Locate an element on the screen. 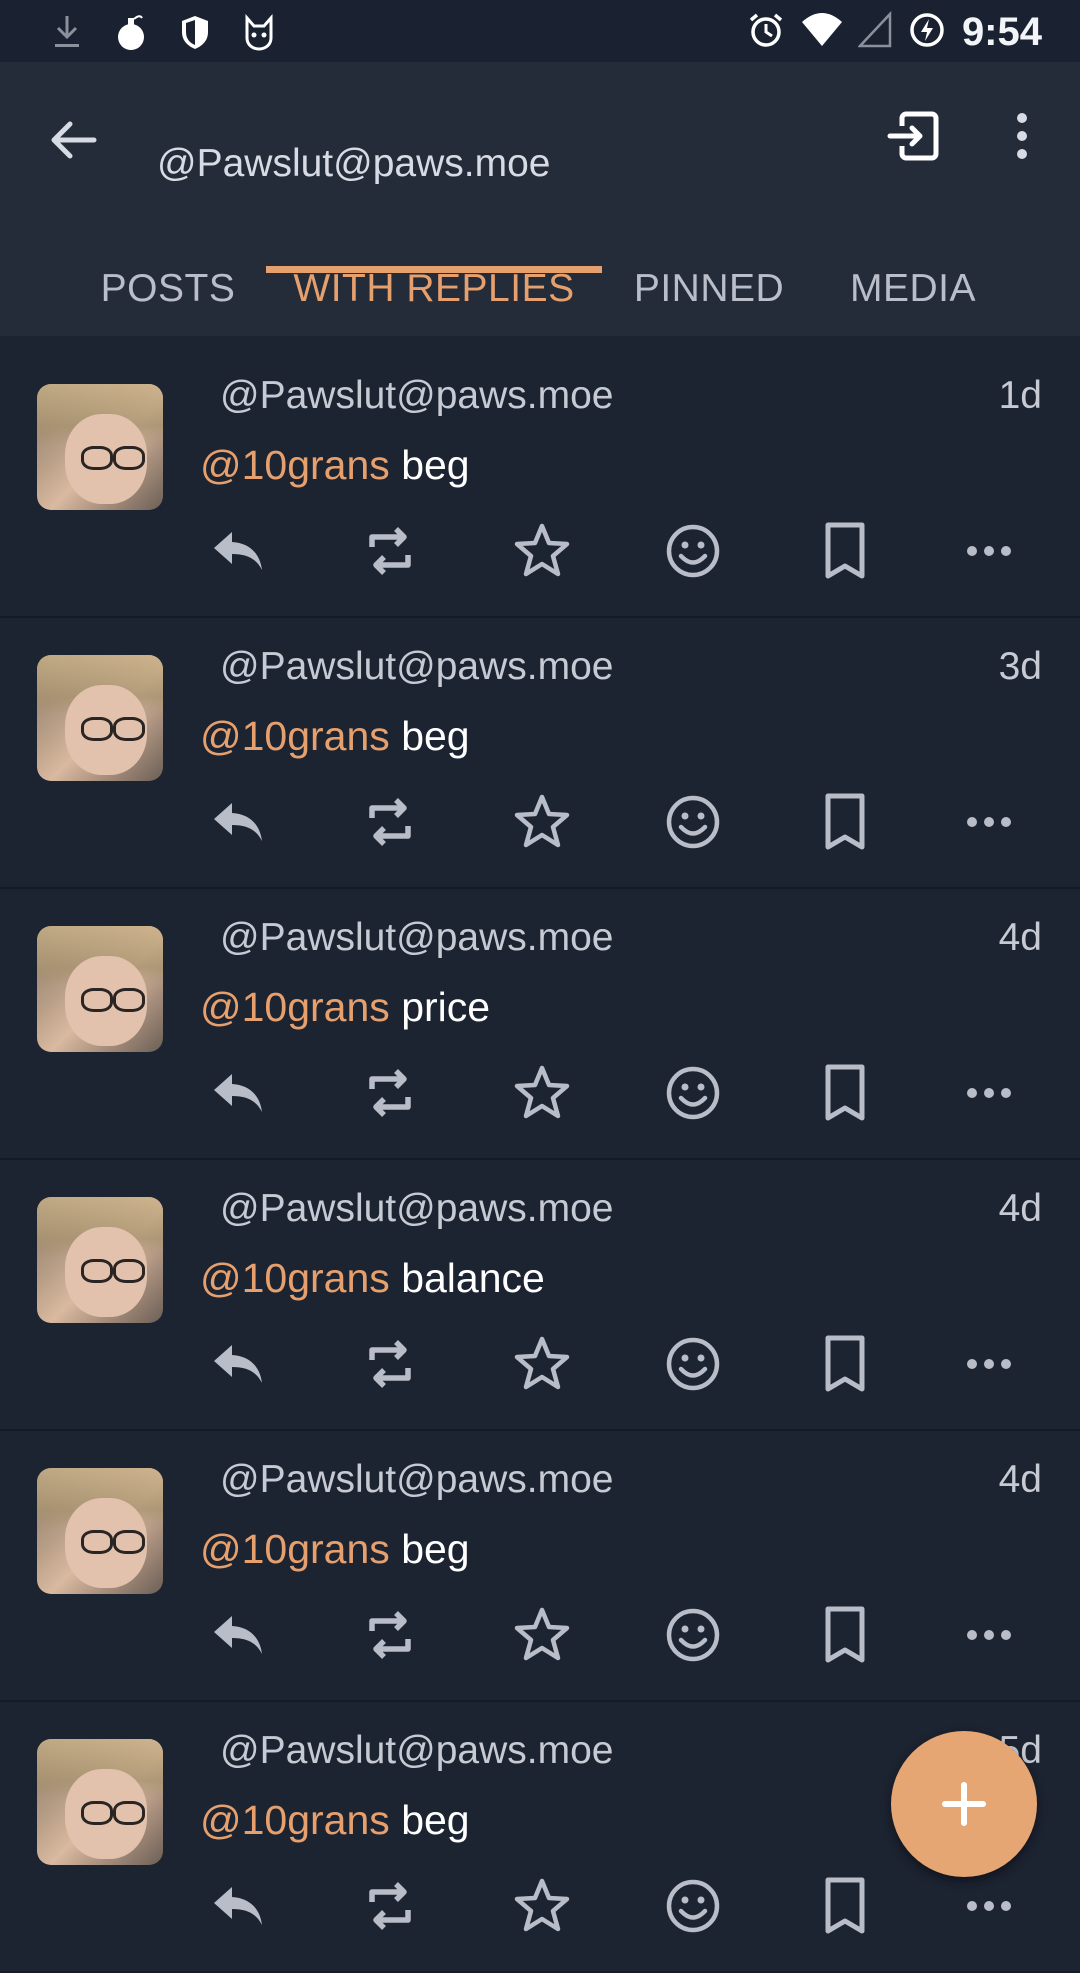  tab-media: MEDIA is located at coordinates (913, 289).